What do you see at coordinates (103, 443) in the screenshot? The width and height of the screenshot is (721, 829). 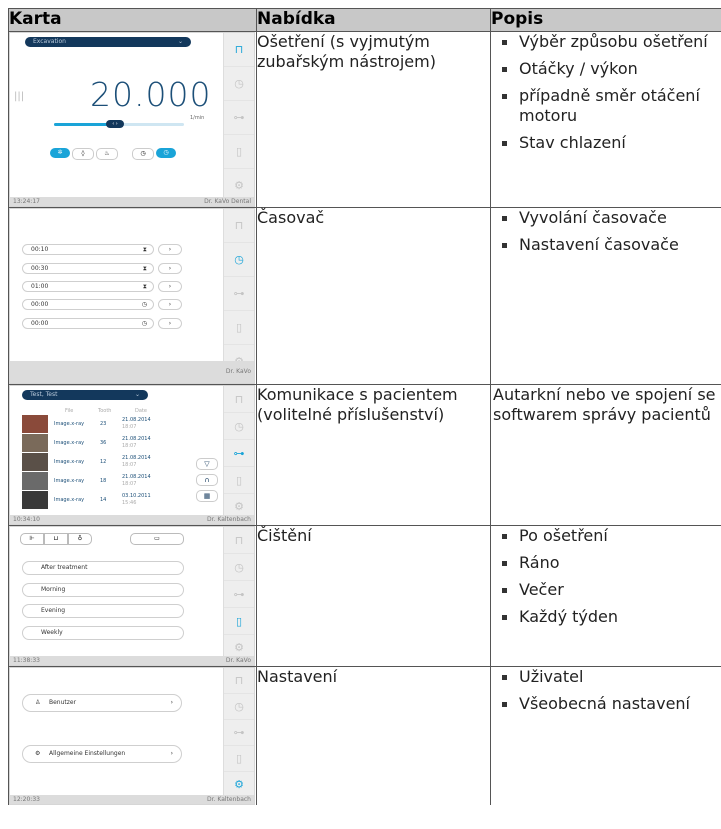 I see `file-tooth: 36` at bounding box center [103, 443].